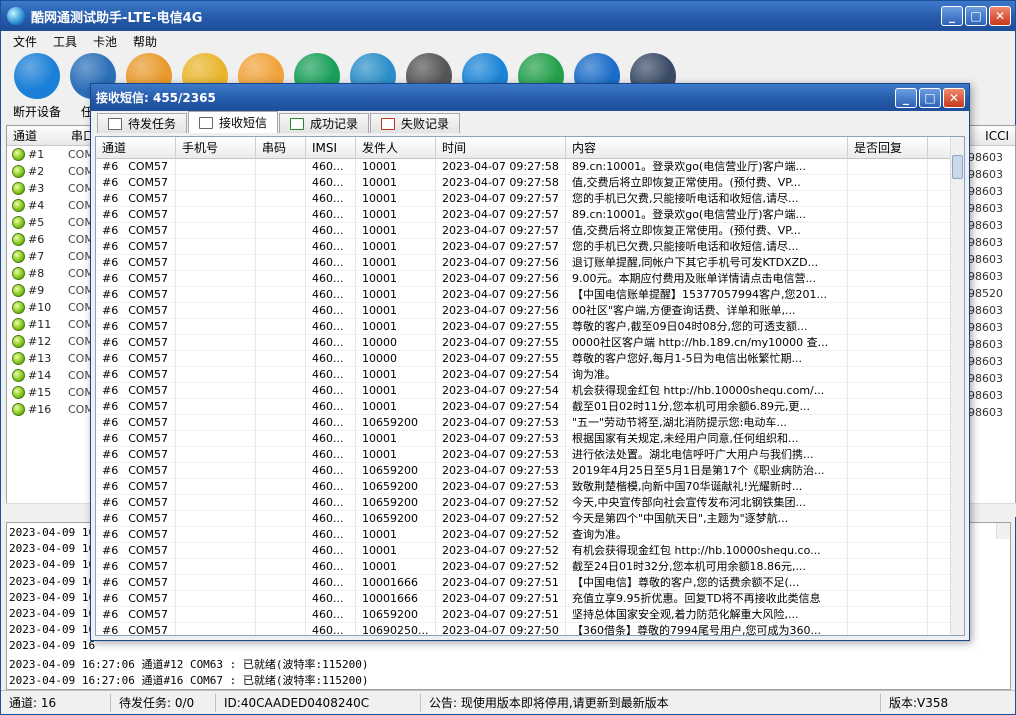  I want to click on cell-time: 2023-04-07 09:27:51, so click(501, 598).